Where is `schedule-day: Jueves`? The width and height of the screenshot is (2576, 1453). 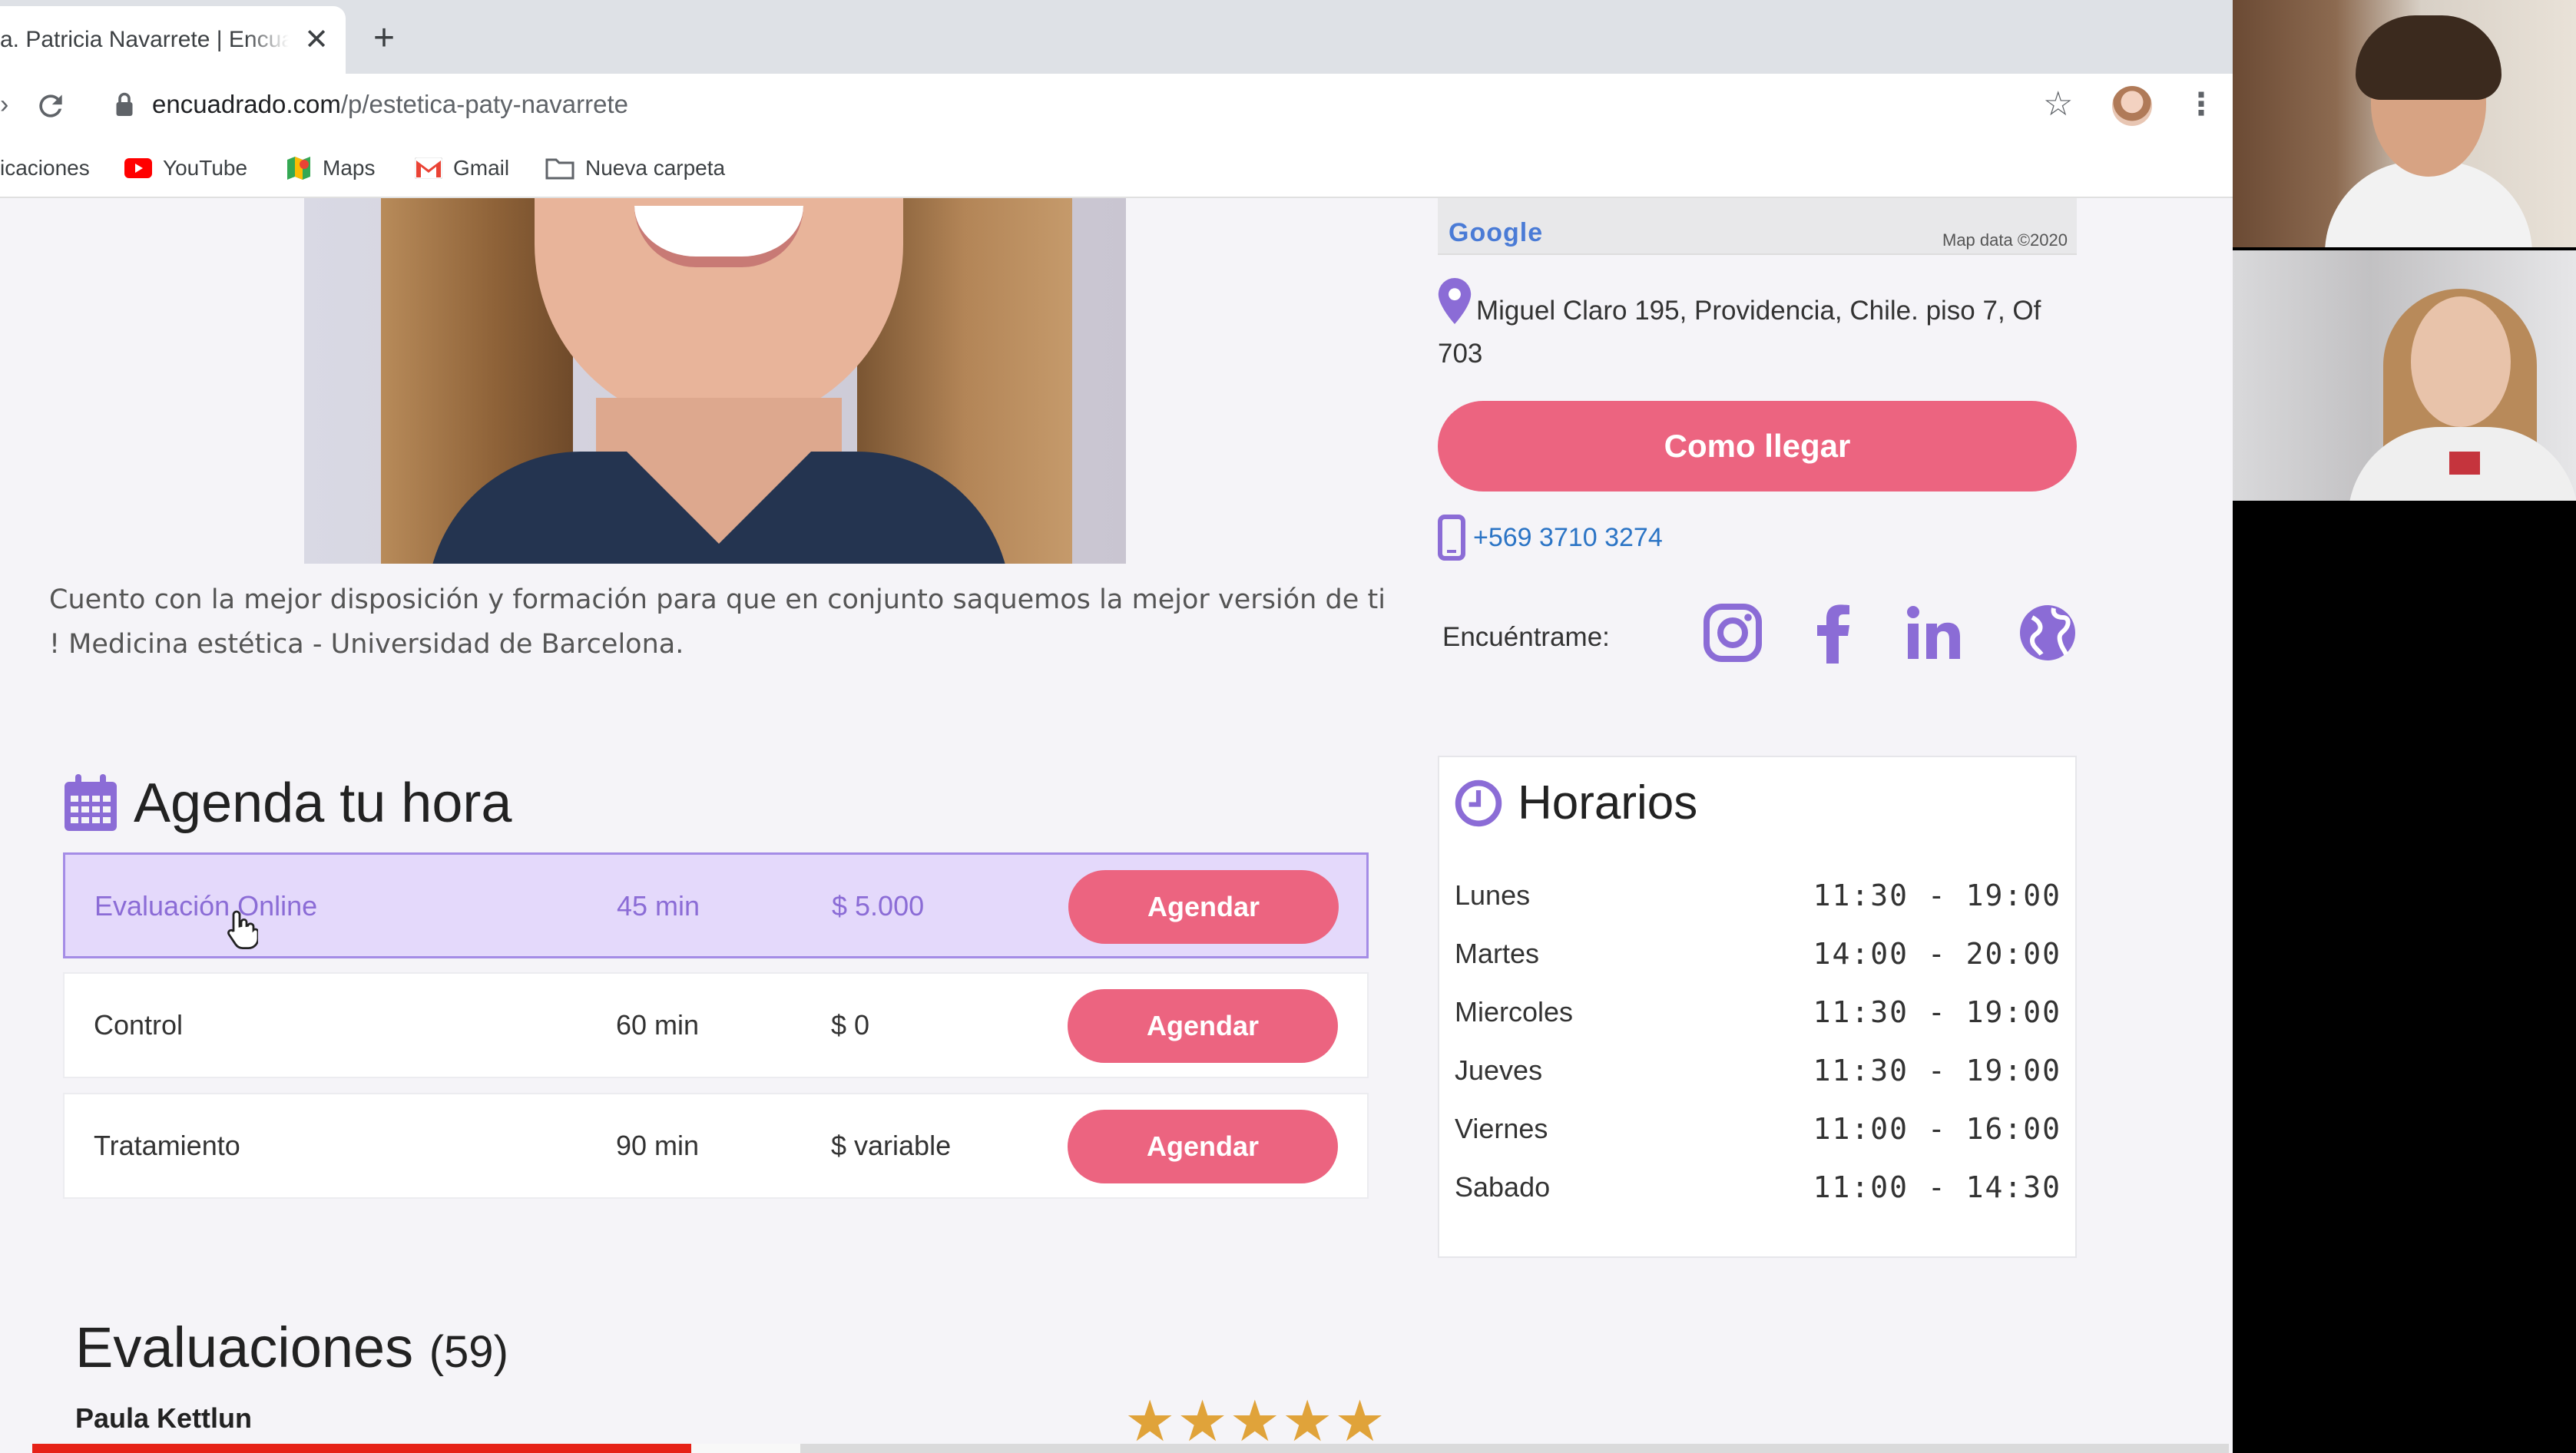 schedule-day: Jueves is located at coordinates (1499, 1070).